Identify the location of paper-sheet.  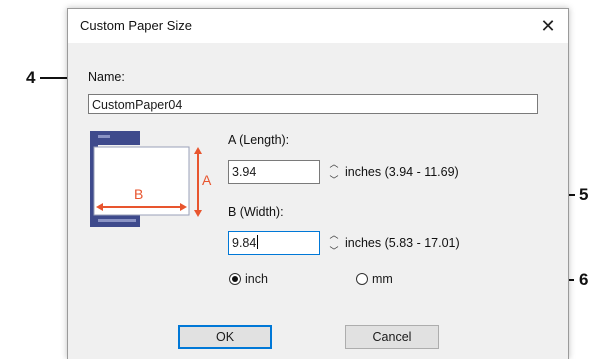
(141, 181).